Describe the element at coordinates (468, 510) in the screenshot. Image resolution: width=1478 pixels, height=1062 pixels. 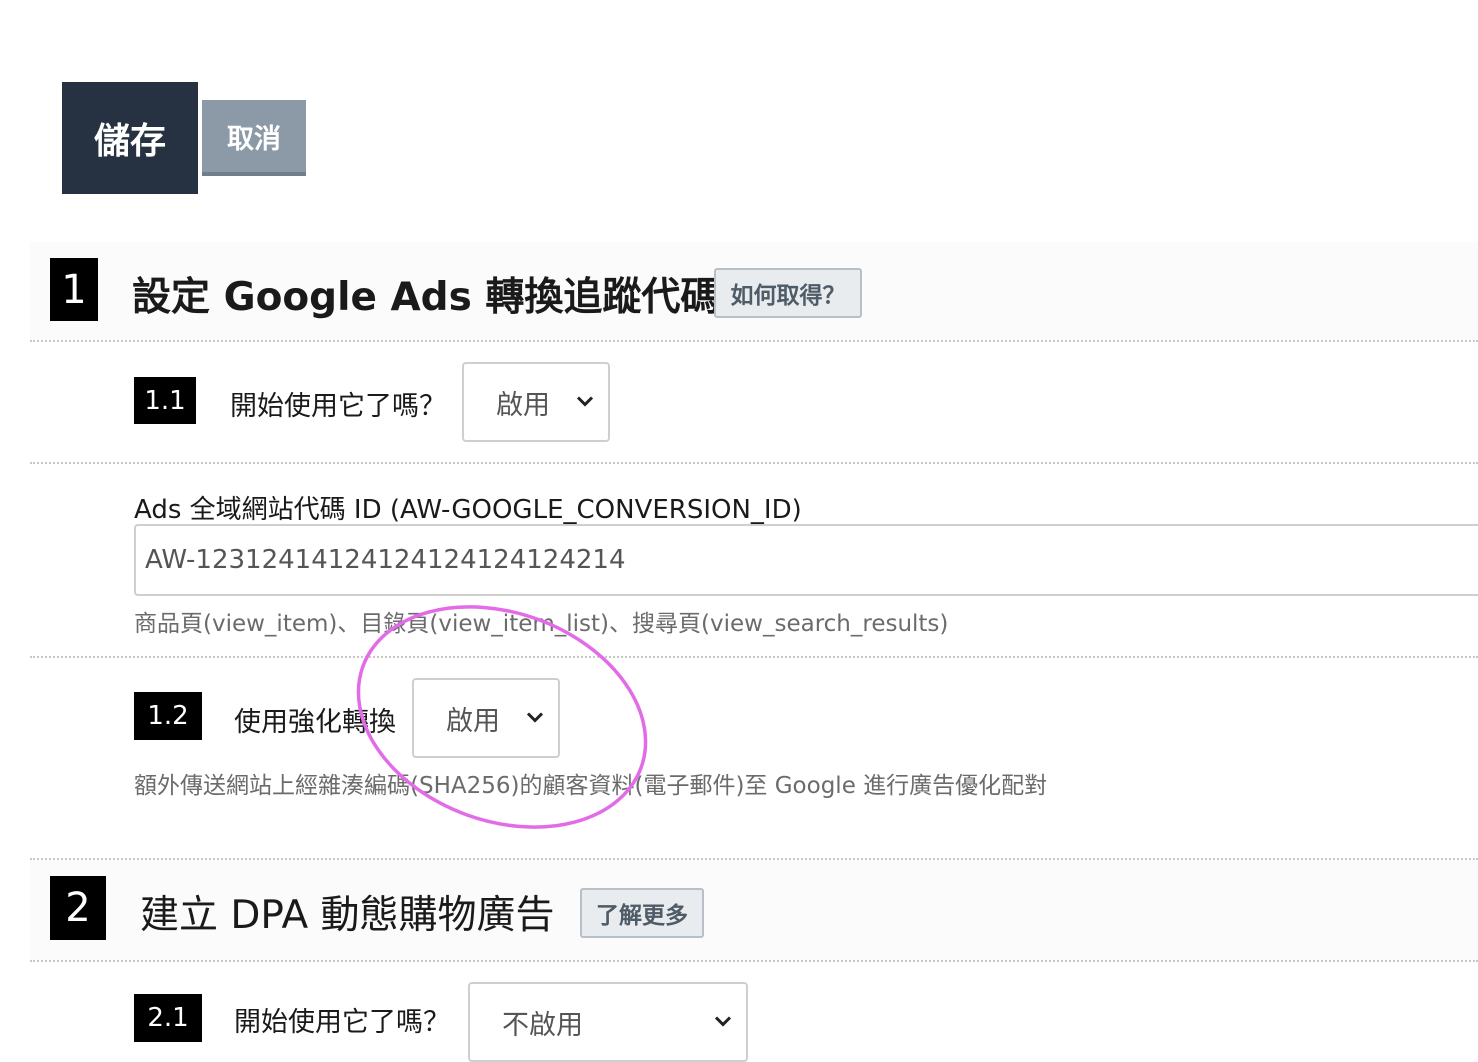
I see `ads-id-label: Ads 全域網站代碼 ID (AW-GOOGLE_CONVERSION_ID)` at that location.